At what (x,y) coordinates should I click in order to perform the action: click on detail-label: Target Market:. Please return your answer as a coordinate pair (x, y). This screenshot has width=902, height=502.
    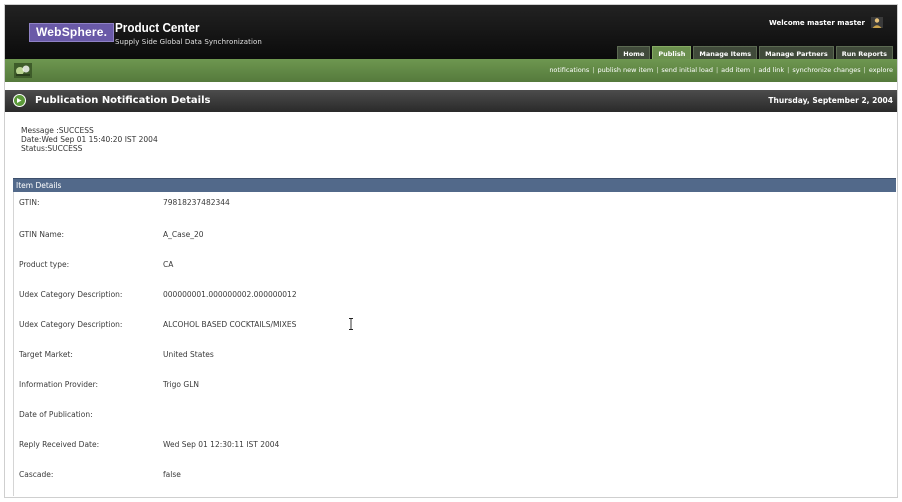
    Looking at the image, I should click on (46, 354).